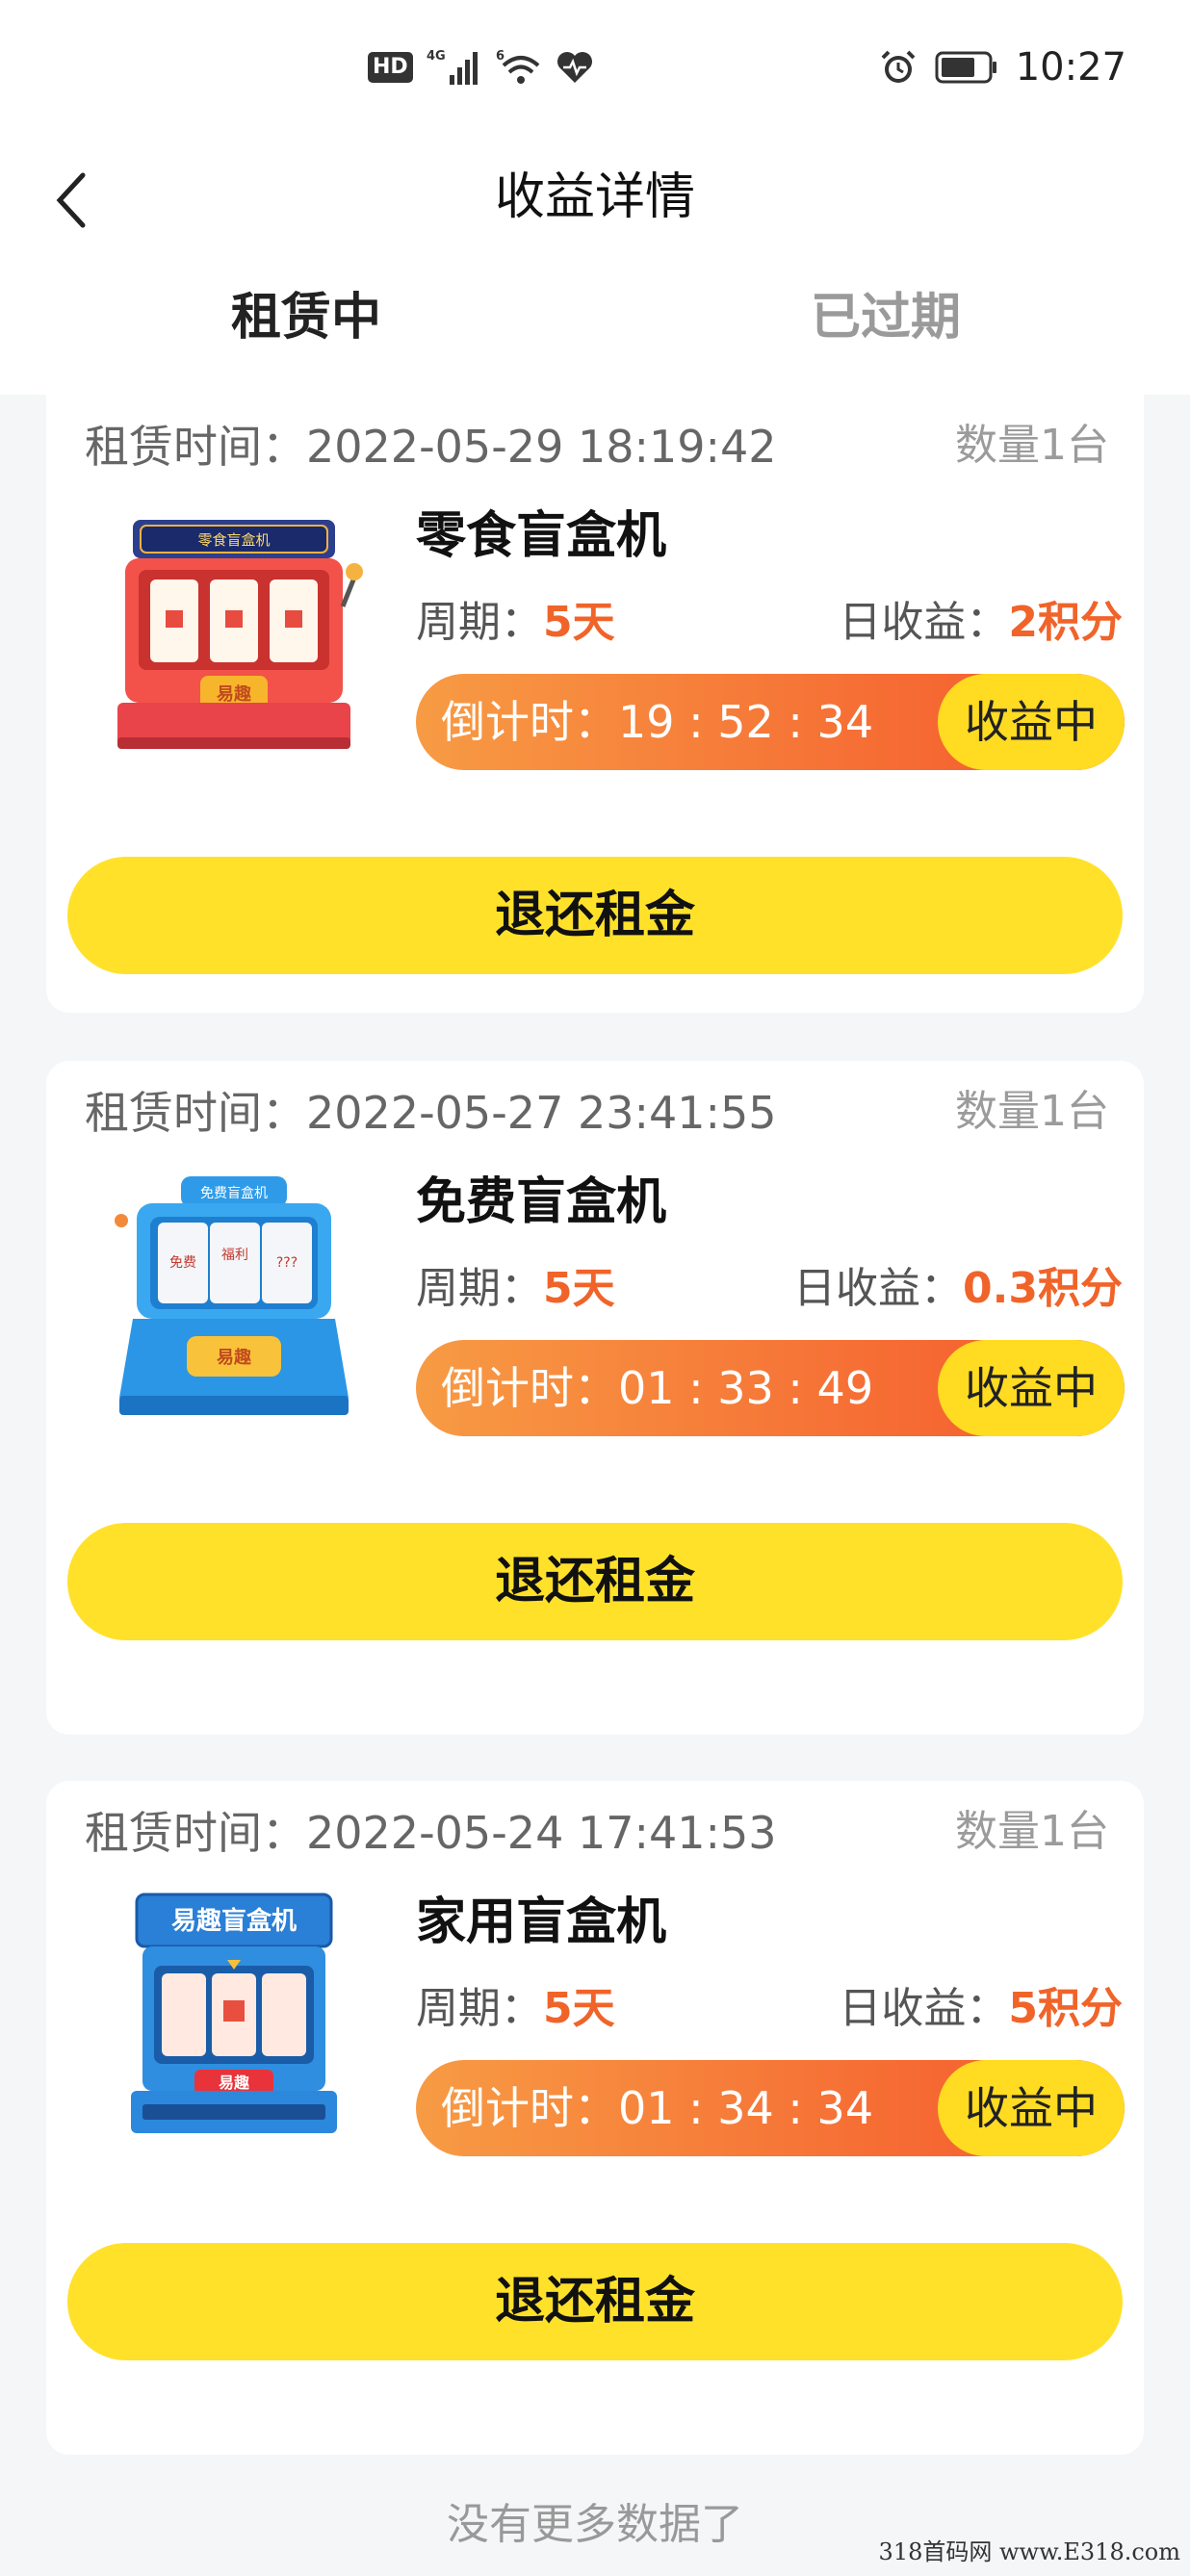  I want to click on countdown-bar: 倒计时：01 : 33 : 49 收益中, so click(771, 1388).